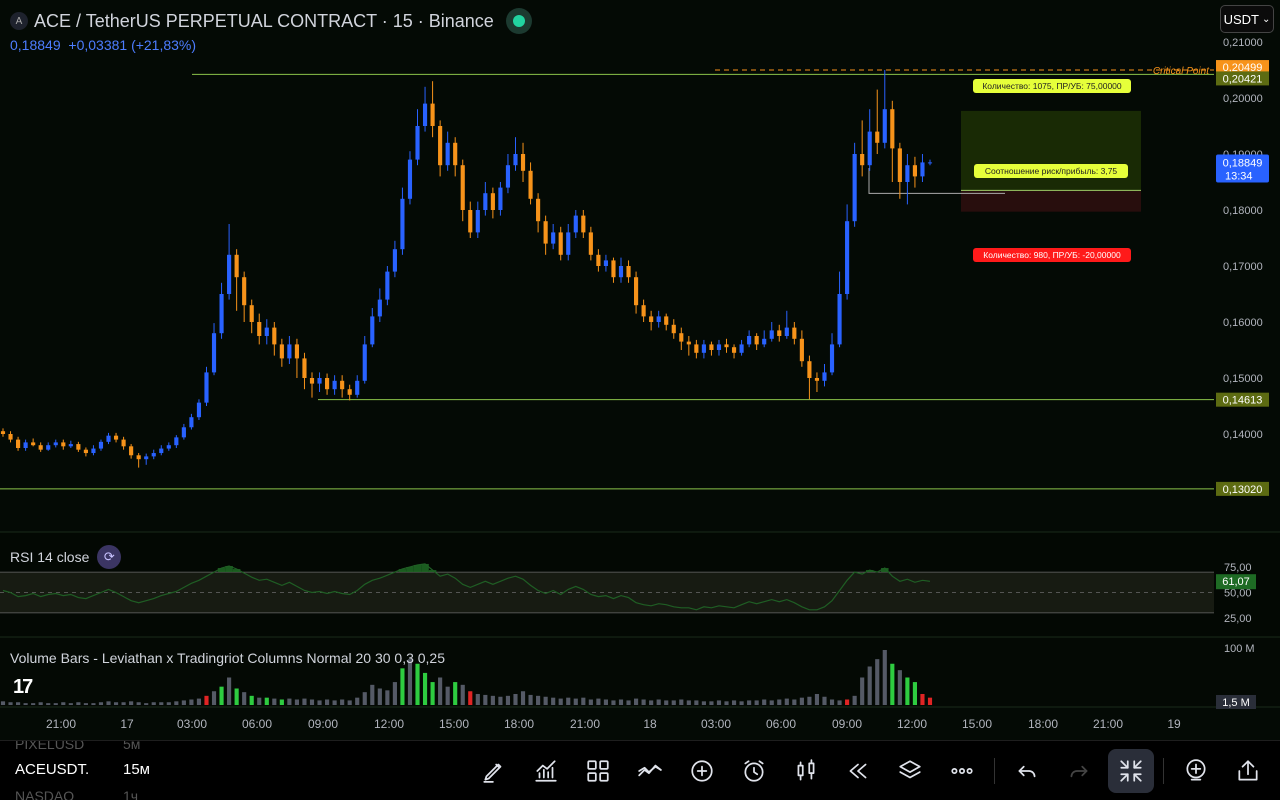  I want to click on watchlist-ticker: PIXELUSD 5м ACEUSDT. 15м NASDAQ 1ч, so click(95, 770).